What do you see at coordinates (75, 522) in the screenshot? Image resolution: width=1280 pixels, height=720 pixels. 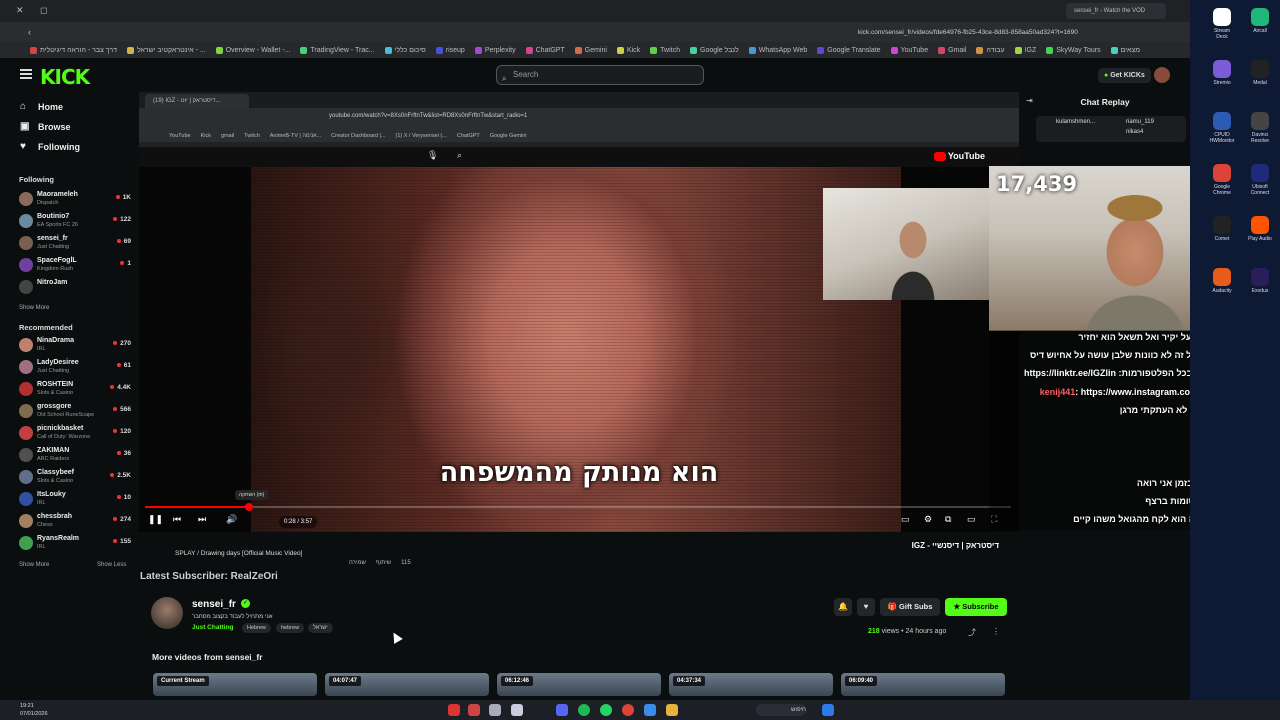 I see `sidebar-channel: chessbrah Chess 274` at bounding box center [75, 522].